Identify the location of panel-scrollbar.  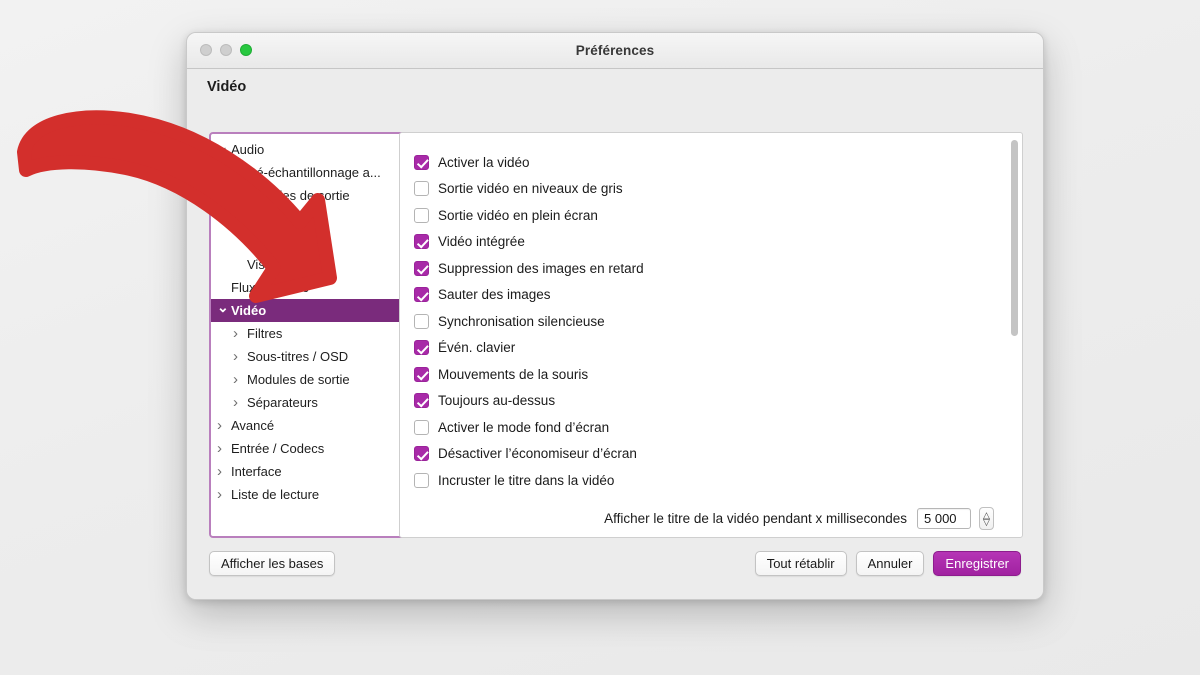
(1014, 336).